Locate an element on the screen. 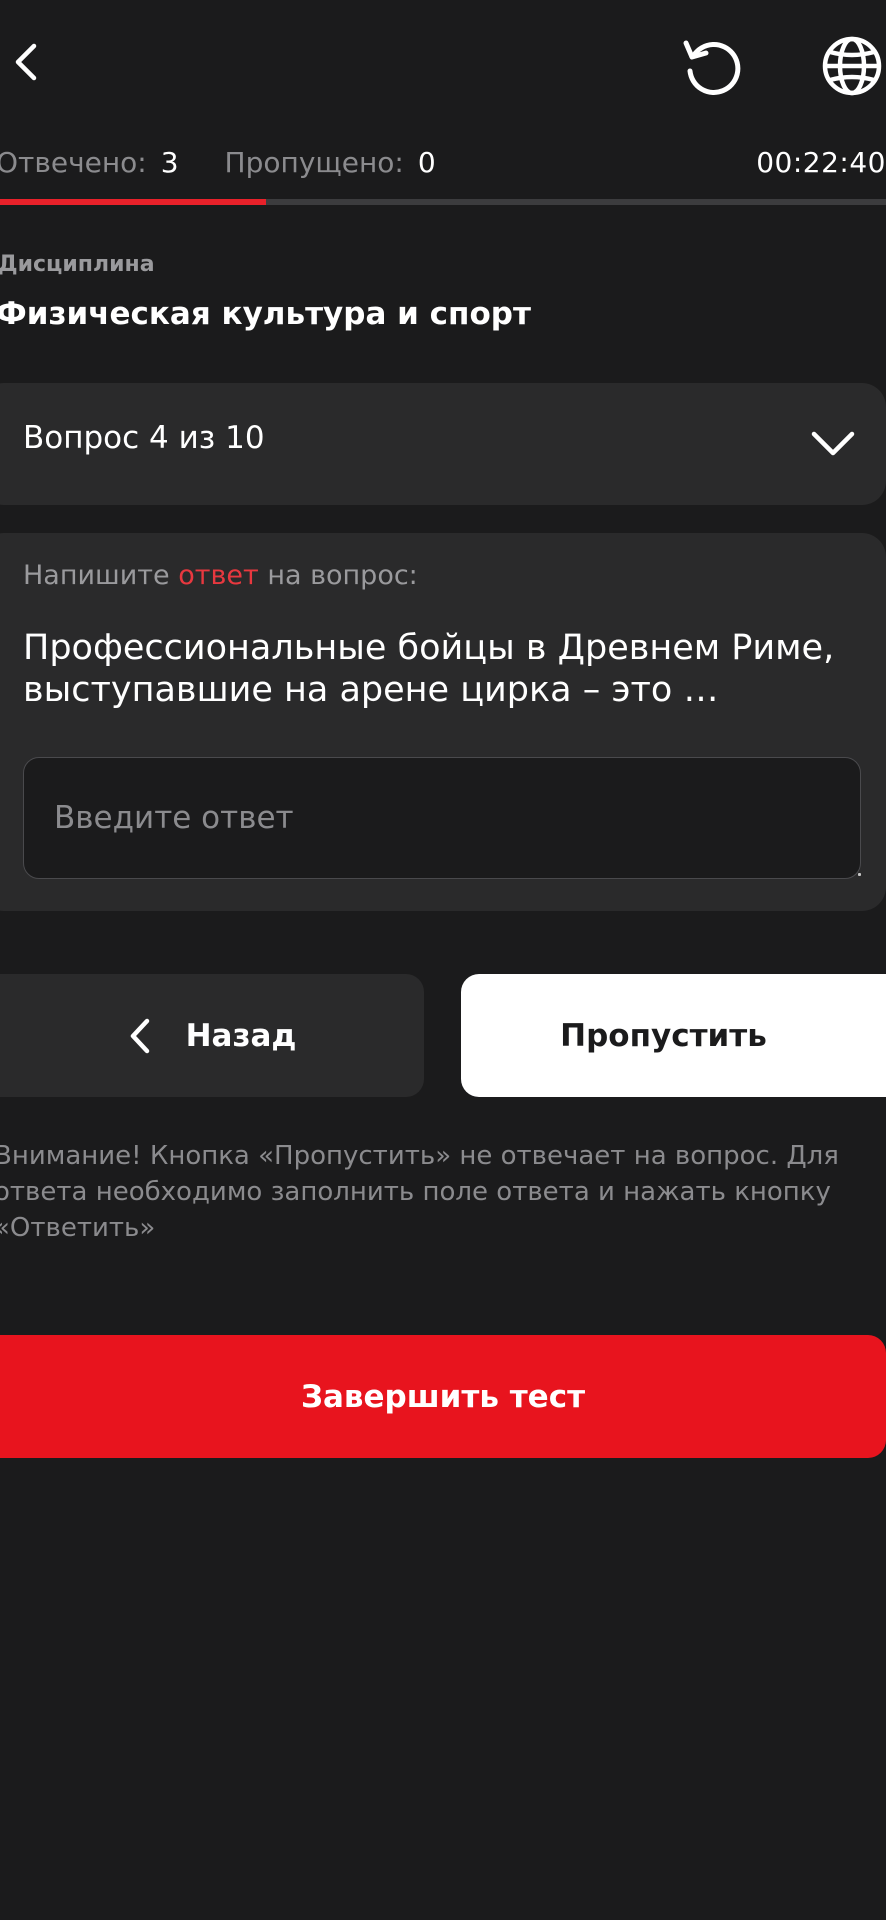 This screenshot has height=1920, width=886. back-button is located at coordinates (26, 62).